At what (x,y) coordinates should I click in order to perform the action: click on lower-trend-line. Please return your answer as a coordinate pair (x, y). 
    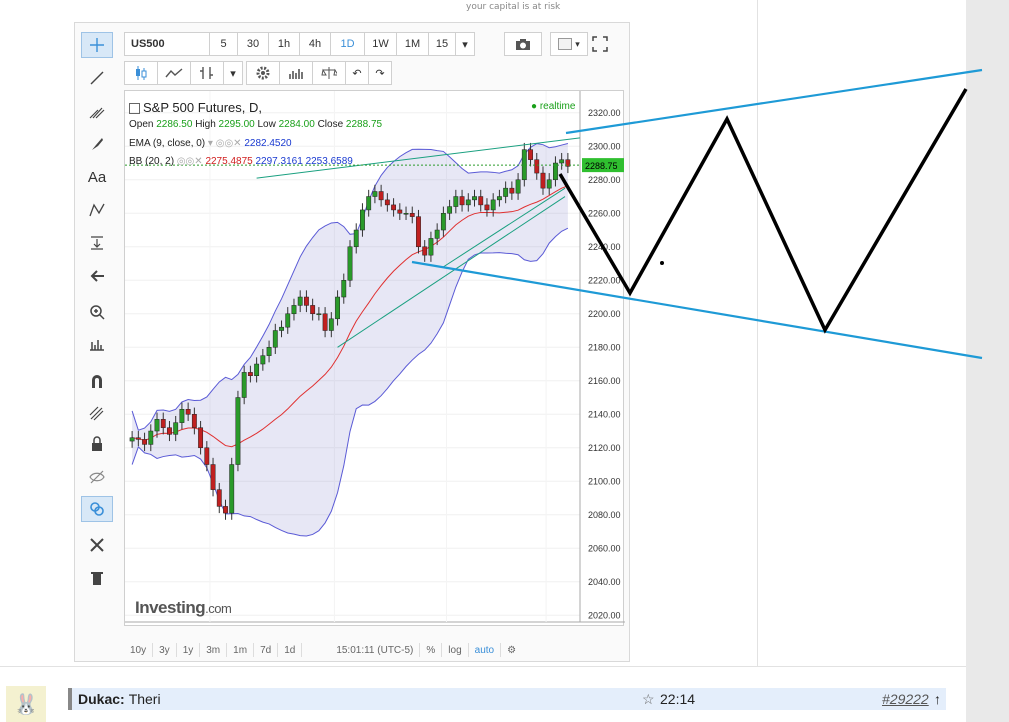
    Looking at the image, I should click on (697, 310).